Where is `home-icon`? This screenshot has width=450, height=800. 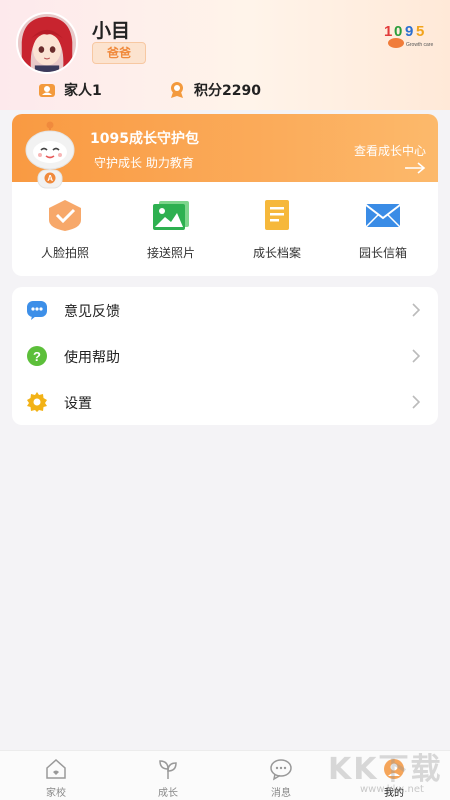 home-icon is located at coordinates (56, 768).